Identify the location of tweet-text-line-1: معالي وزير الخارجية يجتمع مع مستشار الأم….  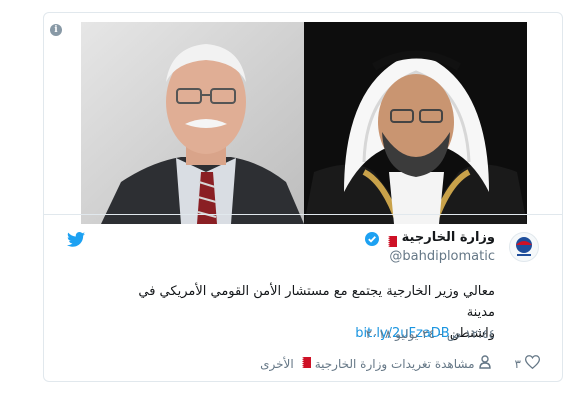
(316, 302).